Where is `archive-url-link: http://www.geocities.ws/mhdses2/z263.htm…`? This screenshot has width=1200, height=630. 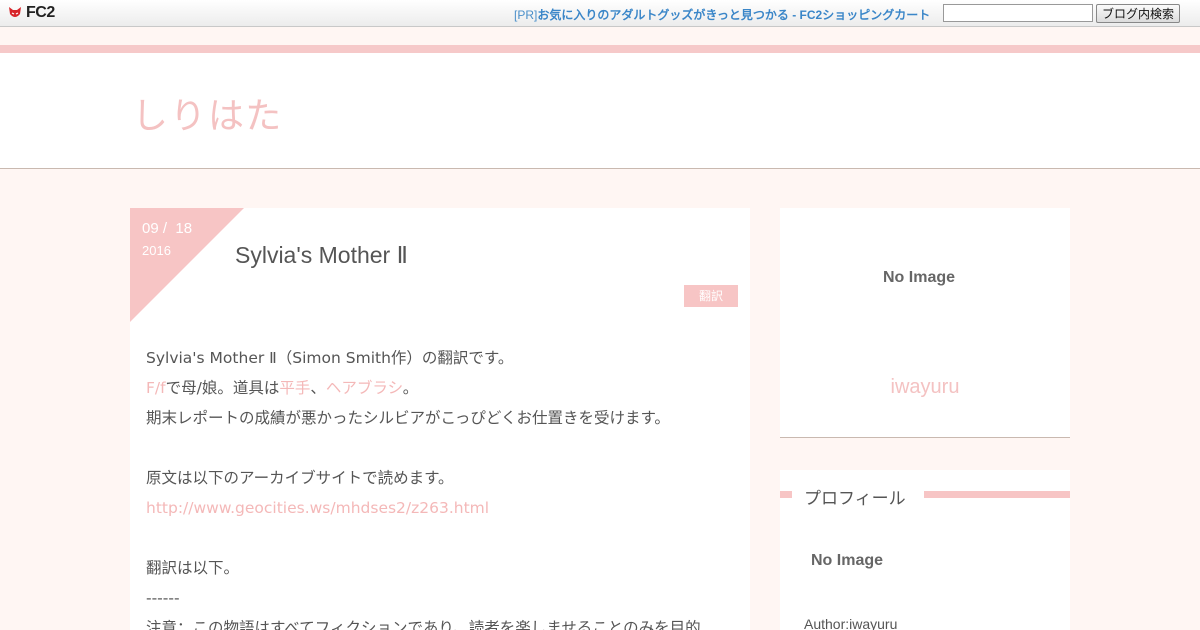
archive-url-link: http://www.geocities.ws/mhdses2/z263.htm… is located at coordinates (317, 508).